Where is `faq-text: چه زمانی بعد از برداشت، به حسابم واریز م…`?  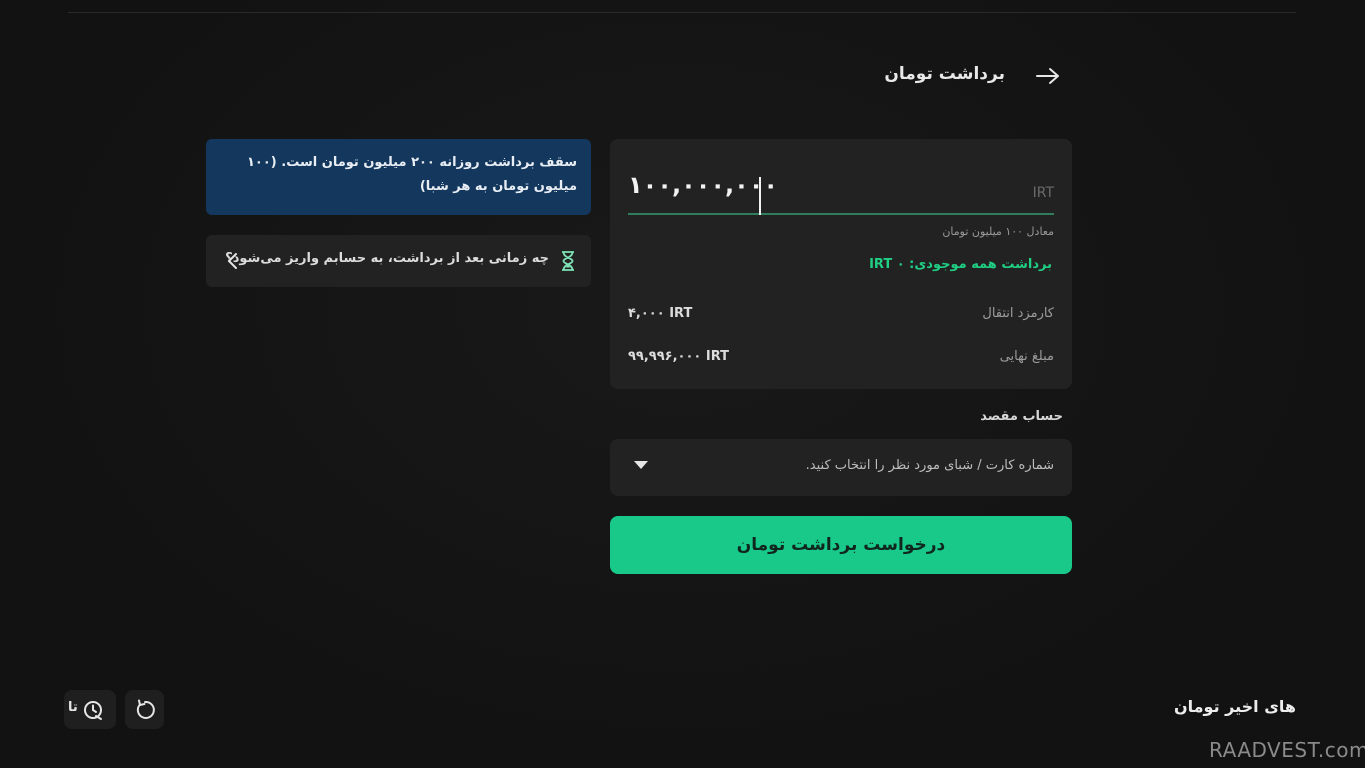
faq-text: چه زمانی بعد از برداشت، به حسابم واریز م… is located at coordinates (387, 258).